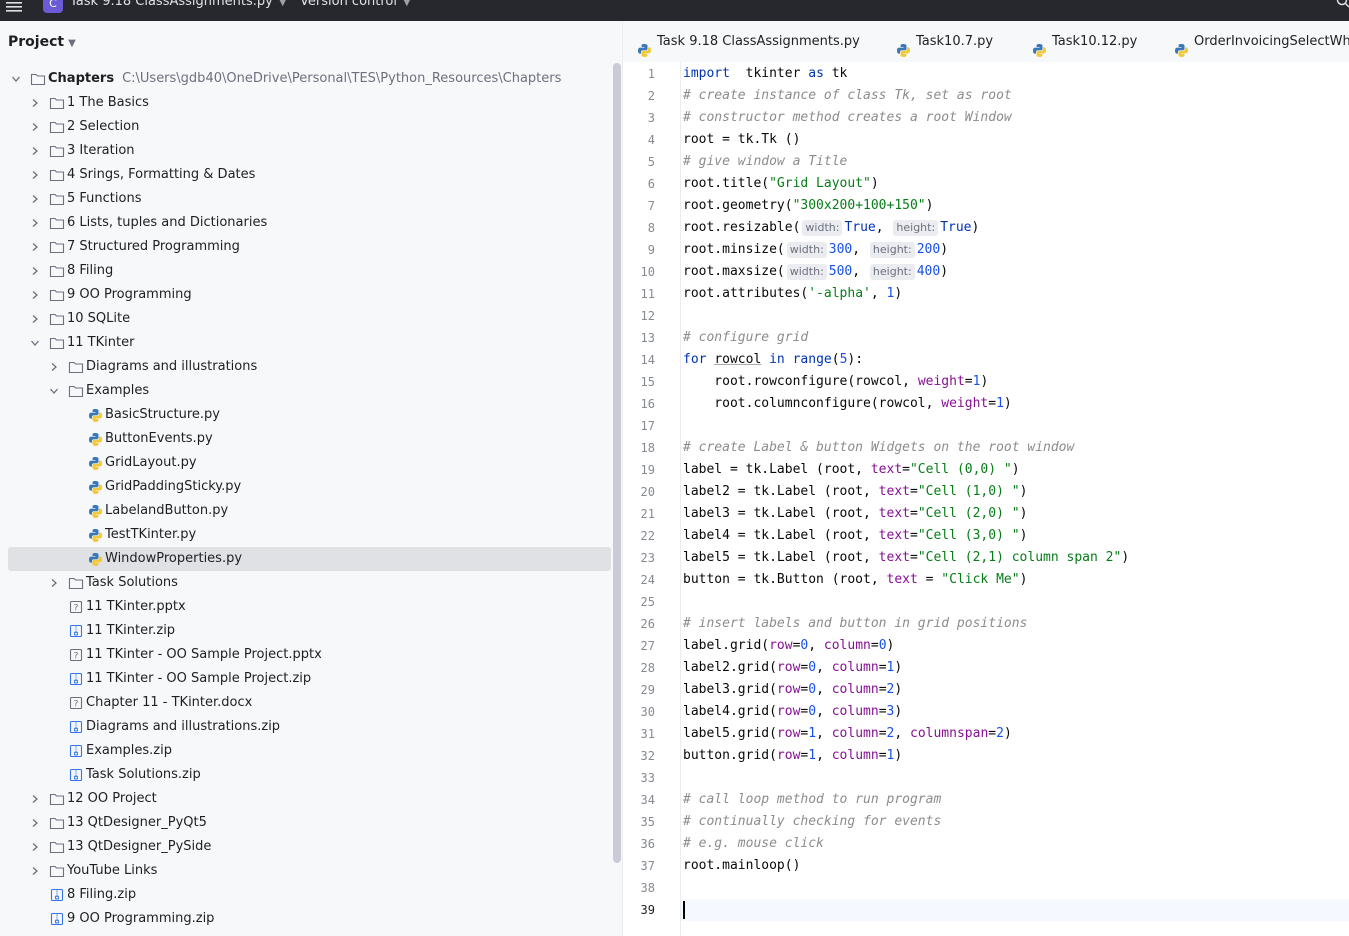 The width and height of the screenshot is (1349, 936). I want to click on tree-item-folder: 3 Iteration, so click(302, 151).